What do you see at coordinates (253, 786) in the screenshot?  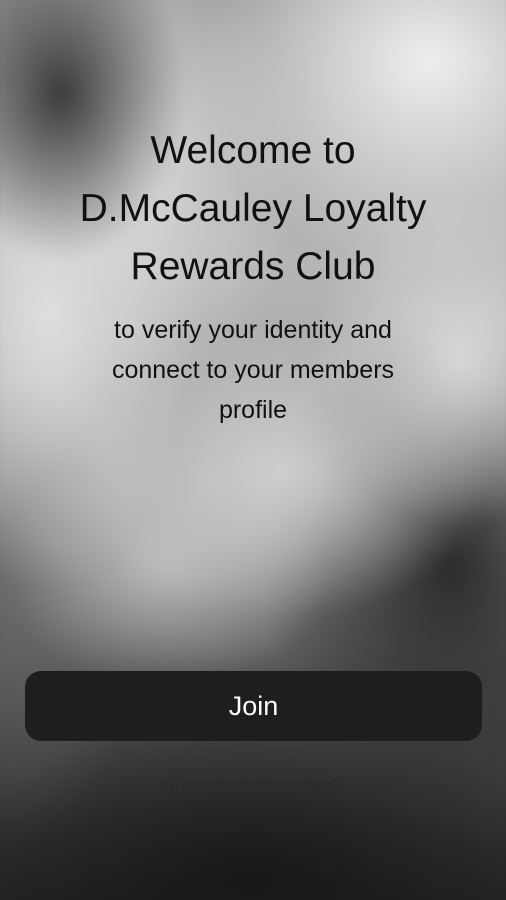 I see `already-member-link: Already a member?` at bounding box center [253, 786].